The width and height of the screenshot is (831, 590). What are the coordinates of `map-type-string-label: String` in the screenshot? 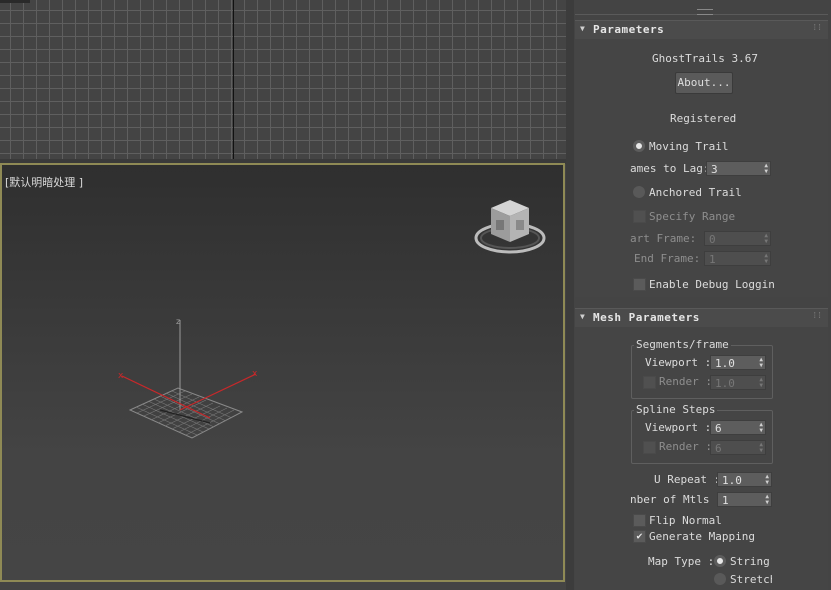 It's located at (750, 561).